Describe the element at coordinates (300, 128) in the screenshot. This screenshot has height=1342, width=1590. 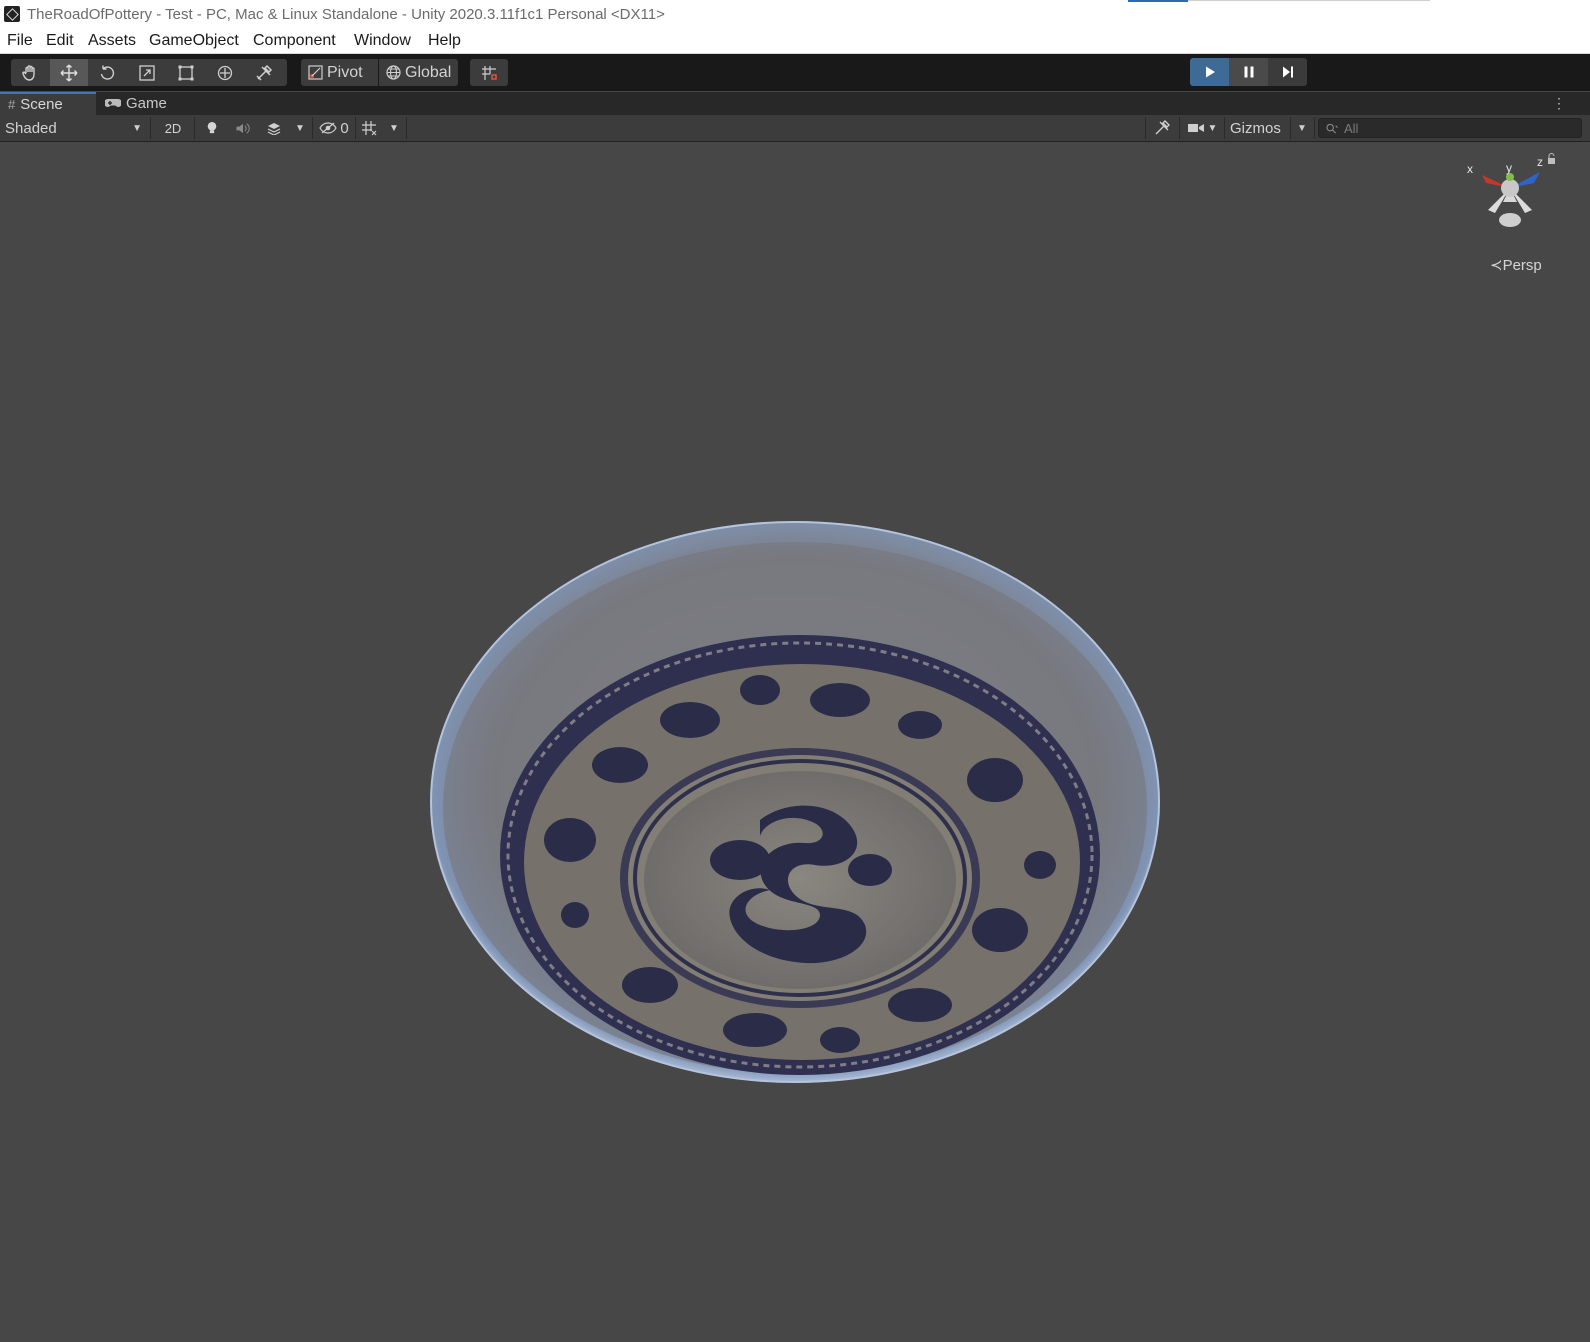
I see `effects-dropdown-chevron-icon: ▼` at that location.